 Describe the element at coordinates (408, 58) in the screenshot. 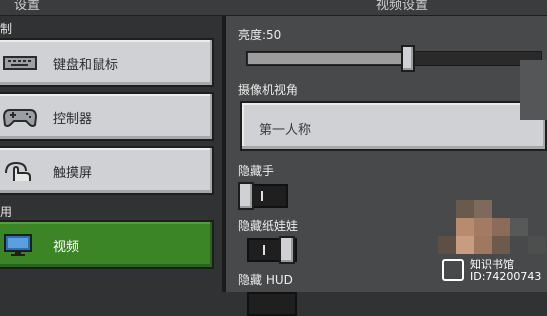

I see `brightness-slider-handle` at that location.